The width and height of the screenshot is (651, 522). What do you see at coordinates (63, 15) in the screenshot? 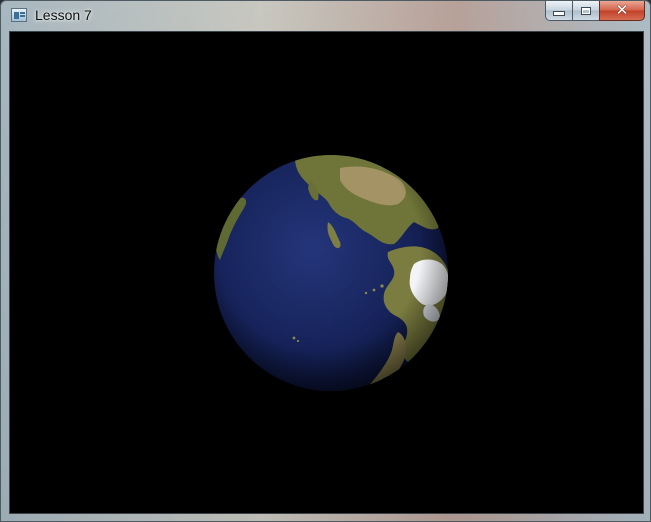
I see `window-title: Lesson 7` at bounding box center [63, 15].